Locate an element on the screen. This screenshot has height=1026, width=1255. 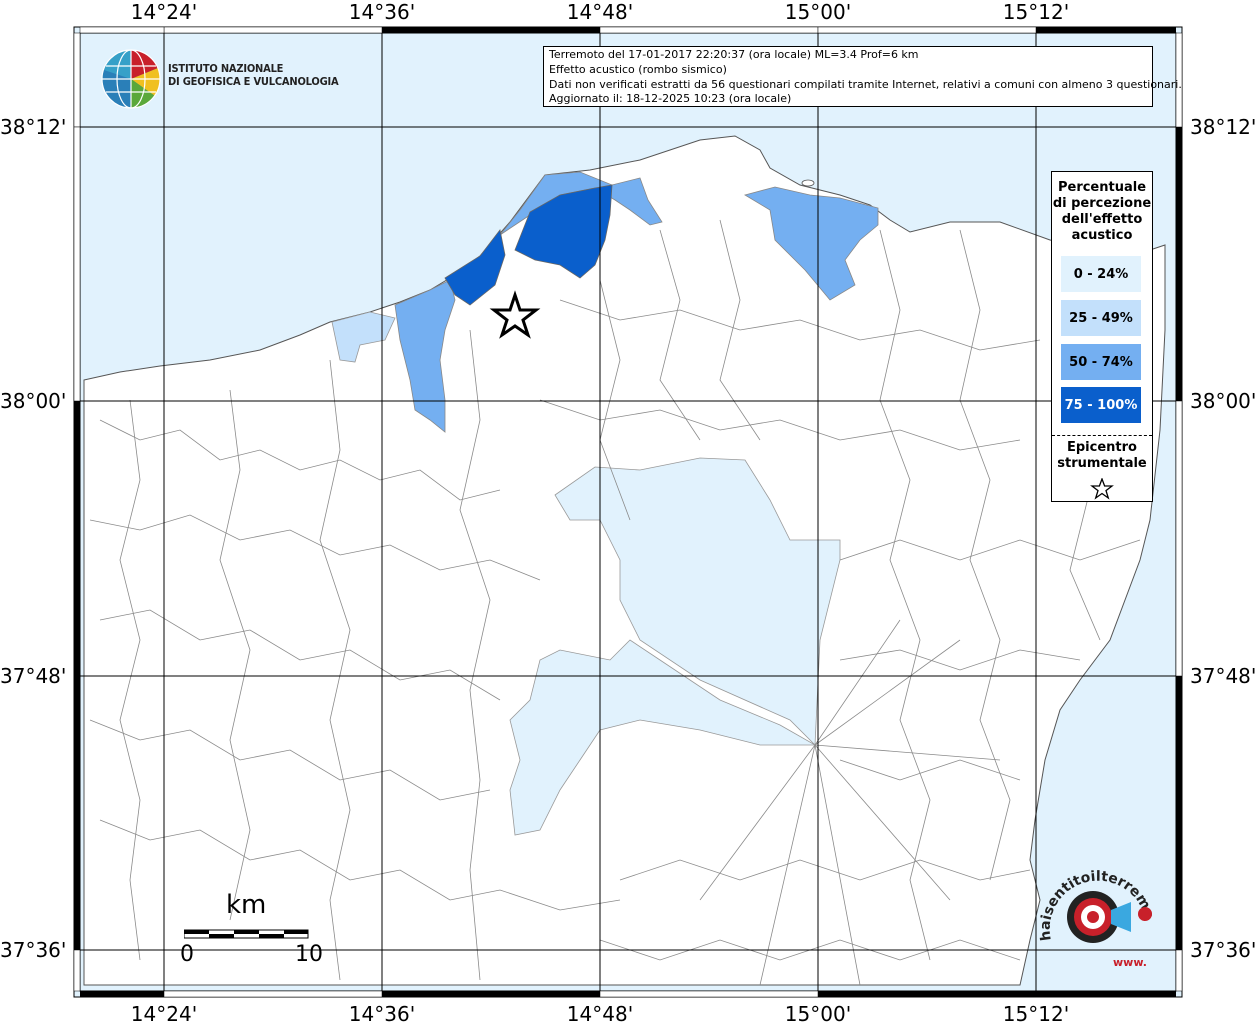
legend-divider is located at coordinates (1102, 435).